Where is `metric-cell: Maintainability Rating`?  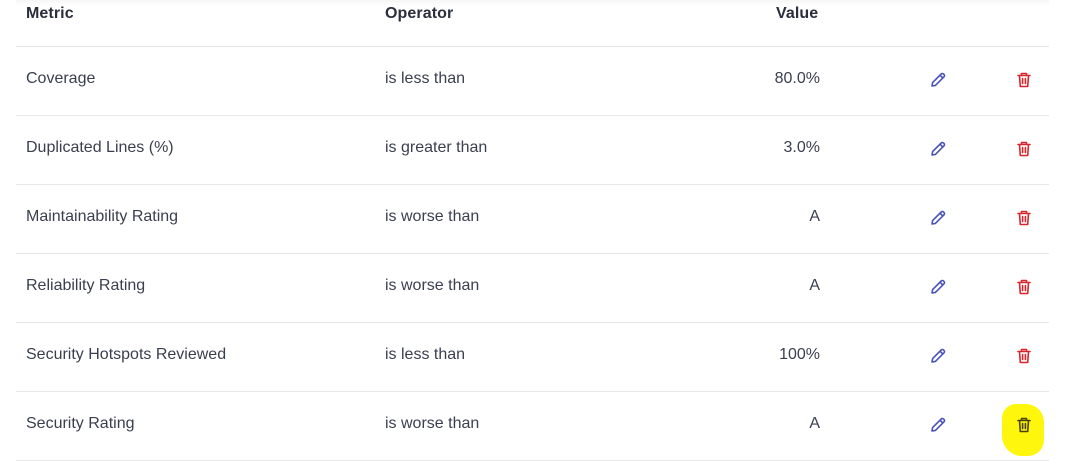
metric-cell: Maintainability Rating is located at coordinates (102, 216).